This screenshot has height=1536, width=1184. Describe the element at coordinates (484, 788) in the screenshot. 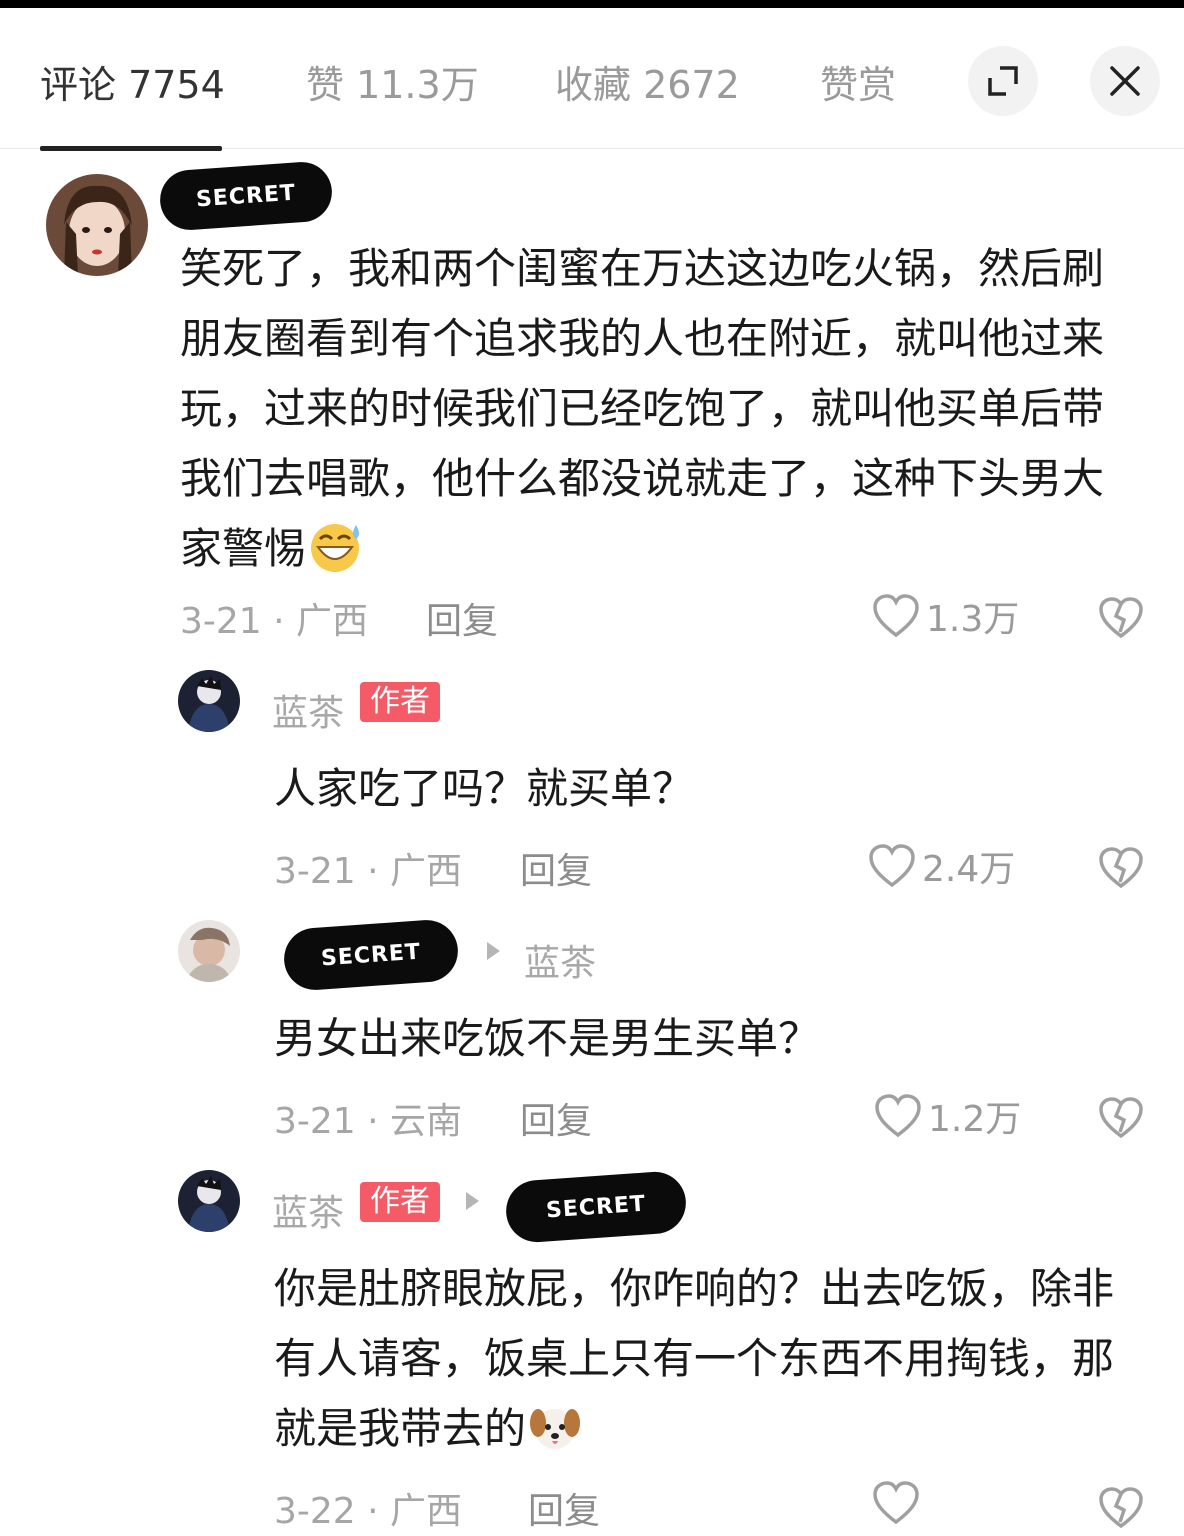

I see `comment-text: 人家吃了吗？就买单？` at that location.